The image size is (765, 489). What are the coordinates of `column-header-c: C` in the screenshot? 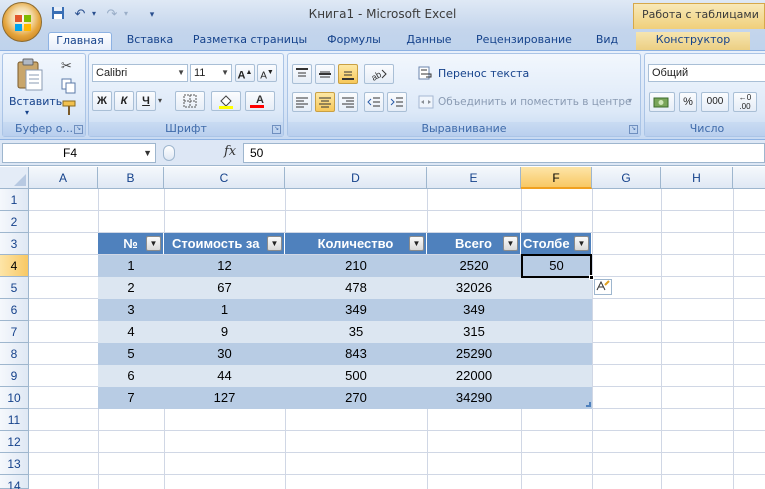 It's located at (224, 178).